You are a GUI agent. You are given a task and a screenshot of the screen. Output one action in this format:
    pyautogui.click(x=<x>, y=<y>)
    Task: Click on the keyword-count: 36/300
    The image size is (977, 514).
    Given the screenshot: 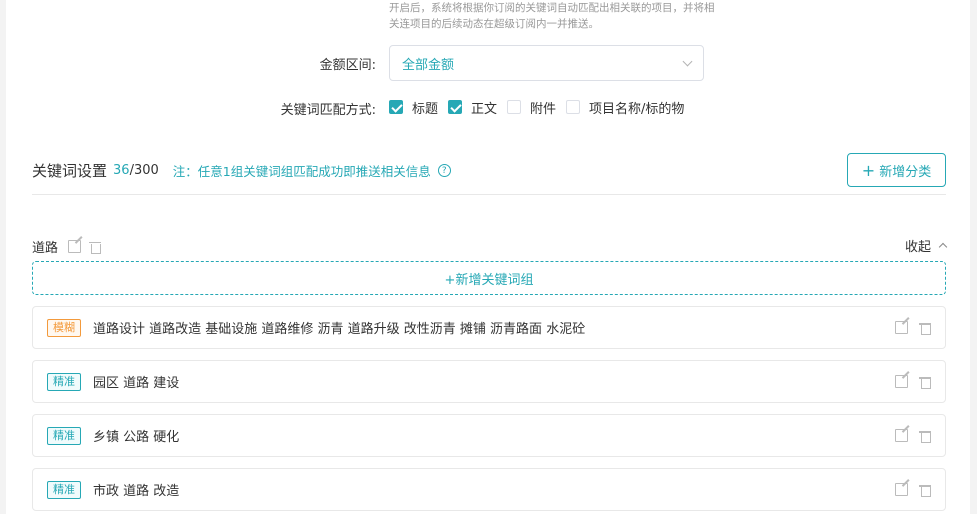 What is the action you would take?
    pyautogui.click(x=136, y=170)
    